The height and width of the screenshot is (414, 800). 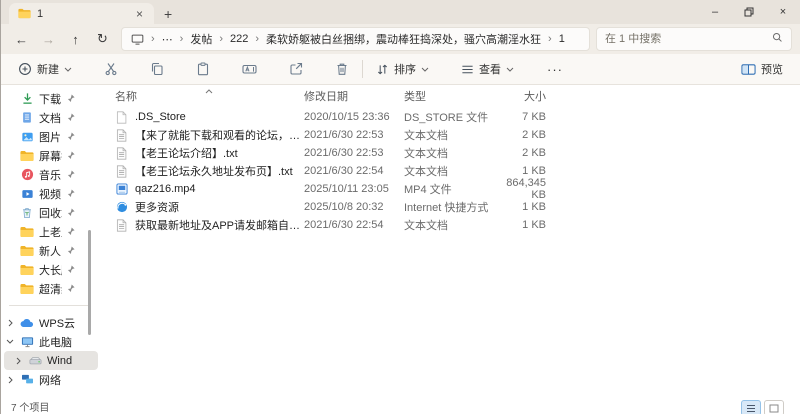 What do you see at coordinates (203, 69) in the screenshot?
I see `paste-button` at bounding box center [203, 69].